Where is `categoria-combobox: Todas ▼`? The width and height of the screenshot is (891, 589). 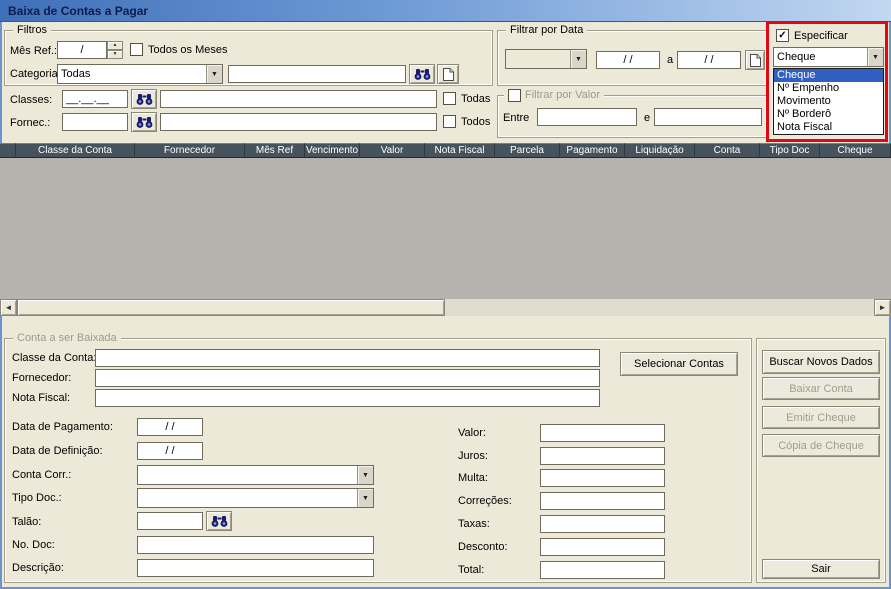
categoria-combobox: Todas ▼ is located at coordinates (140, 74).